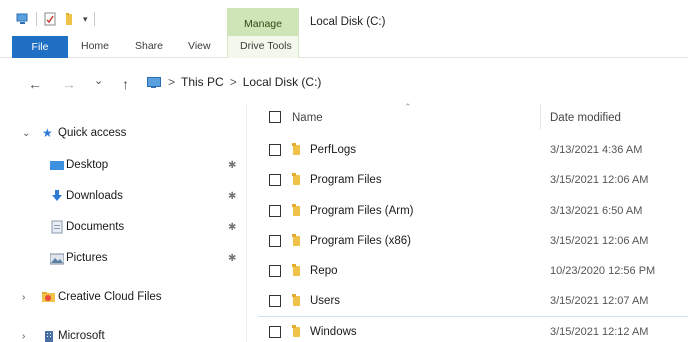  What do you see at coordinates (95, 227) in the screenshot?
I see `nav-documents-label: Documents` at bounding box center [95, 227].